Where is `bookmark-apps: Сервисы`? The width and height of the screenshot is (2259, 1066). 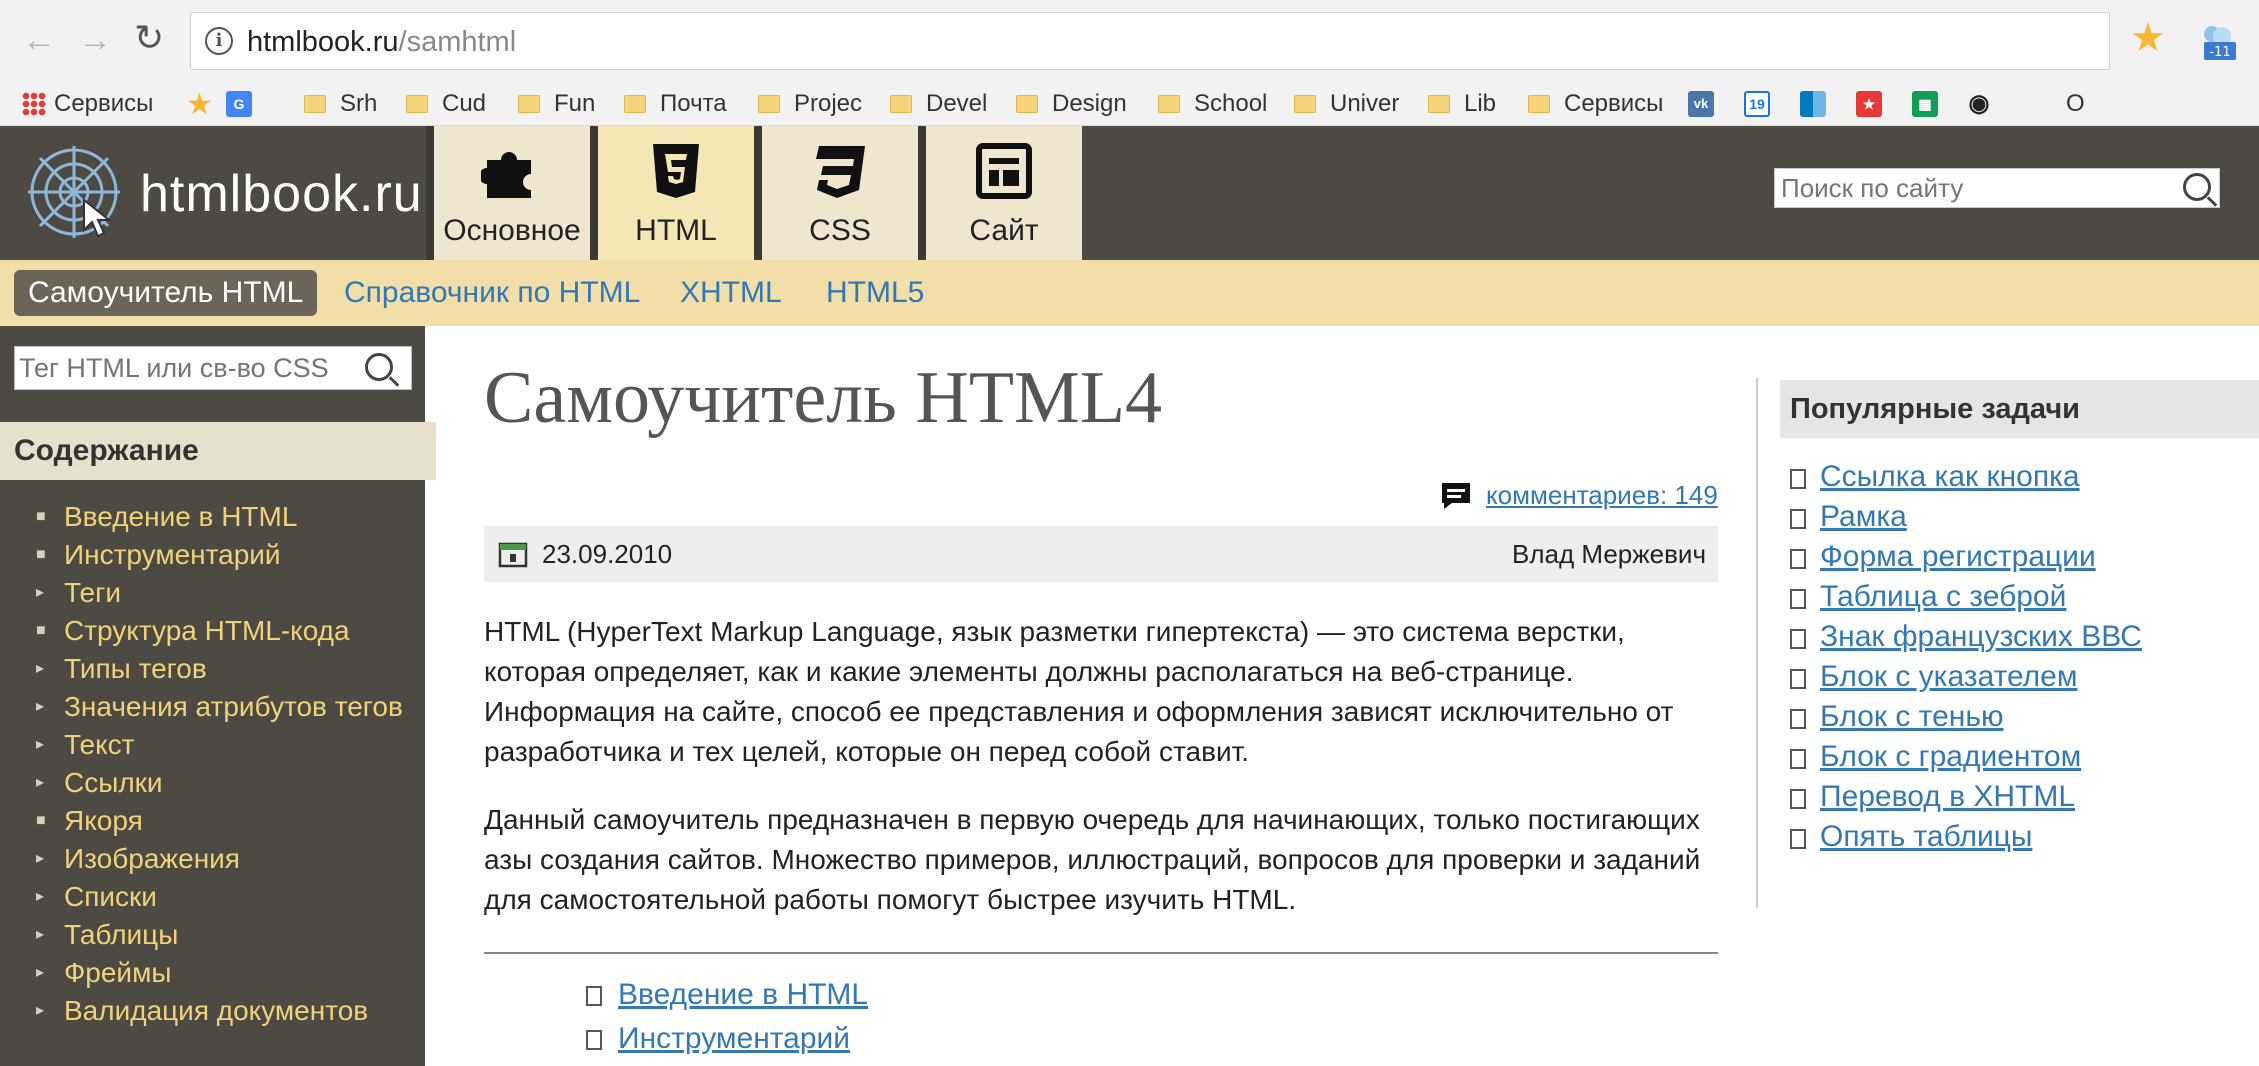
bookmark-apps: Сервисы is located at coordinates (87, 104).